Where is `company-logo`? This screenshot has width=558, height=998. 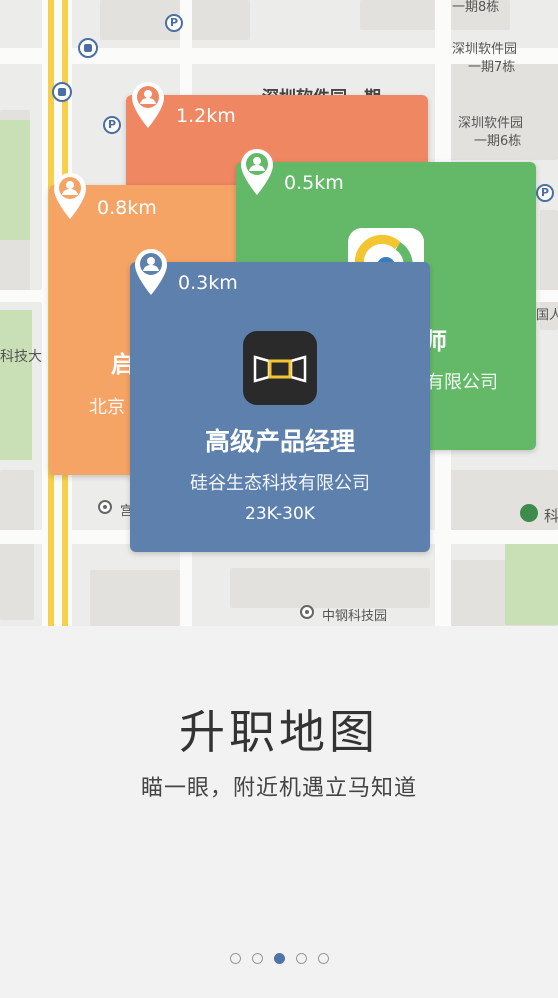
company-logo is located at coordinates (280, 368).